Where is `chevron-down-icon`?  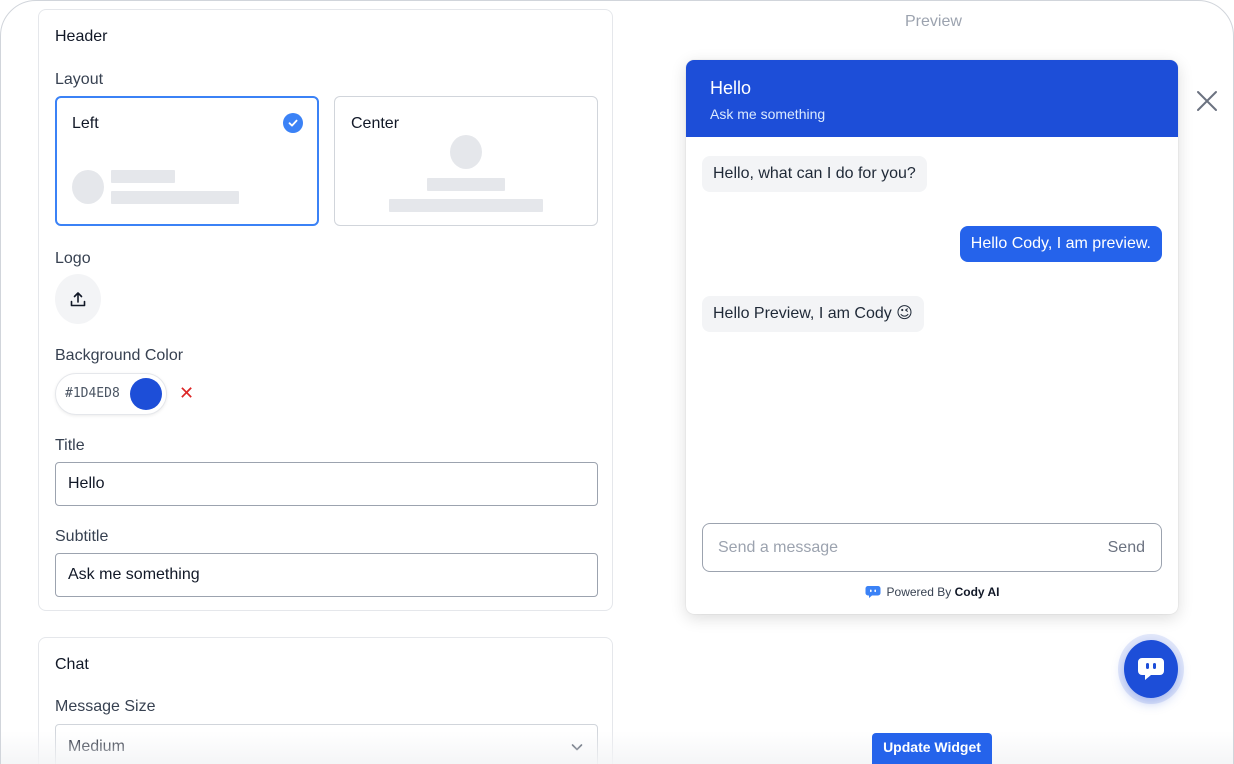
chevron-down-icon is located at coordinates (577, 747).